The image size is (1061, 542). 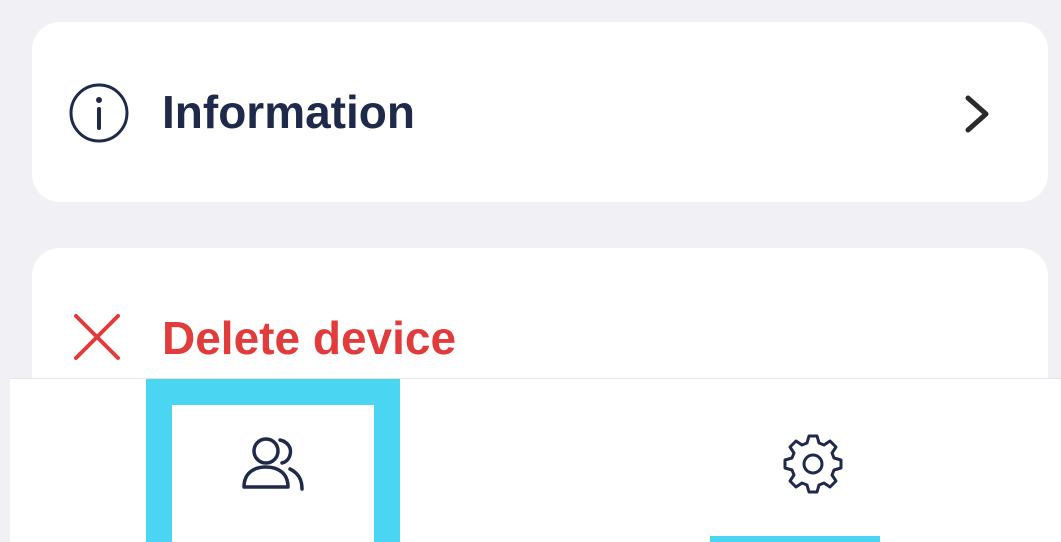 What do you see at coordinates (272, 463) in the screenshot?
I see `users-icon` at bounding box center [272, 463].